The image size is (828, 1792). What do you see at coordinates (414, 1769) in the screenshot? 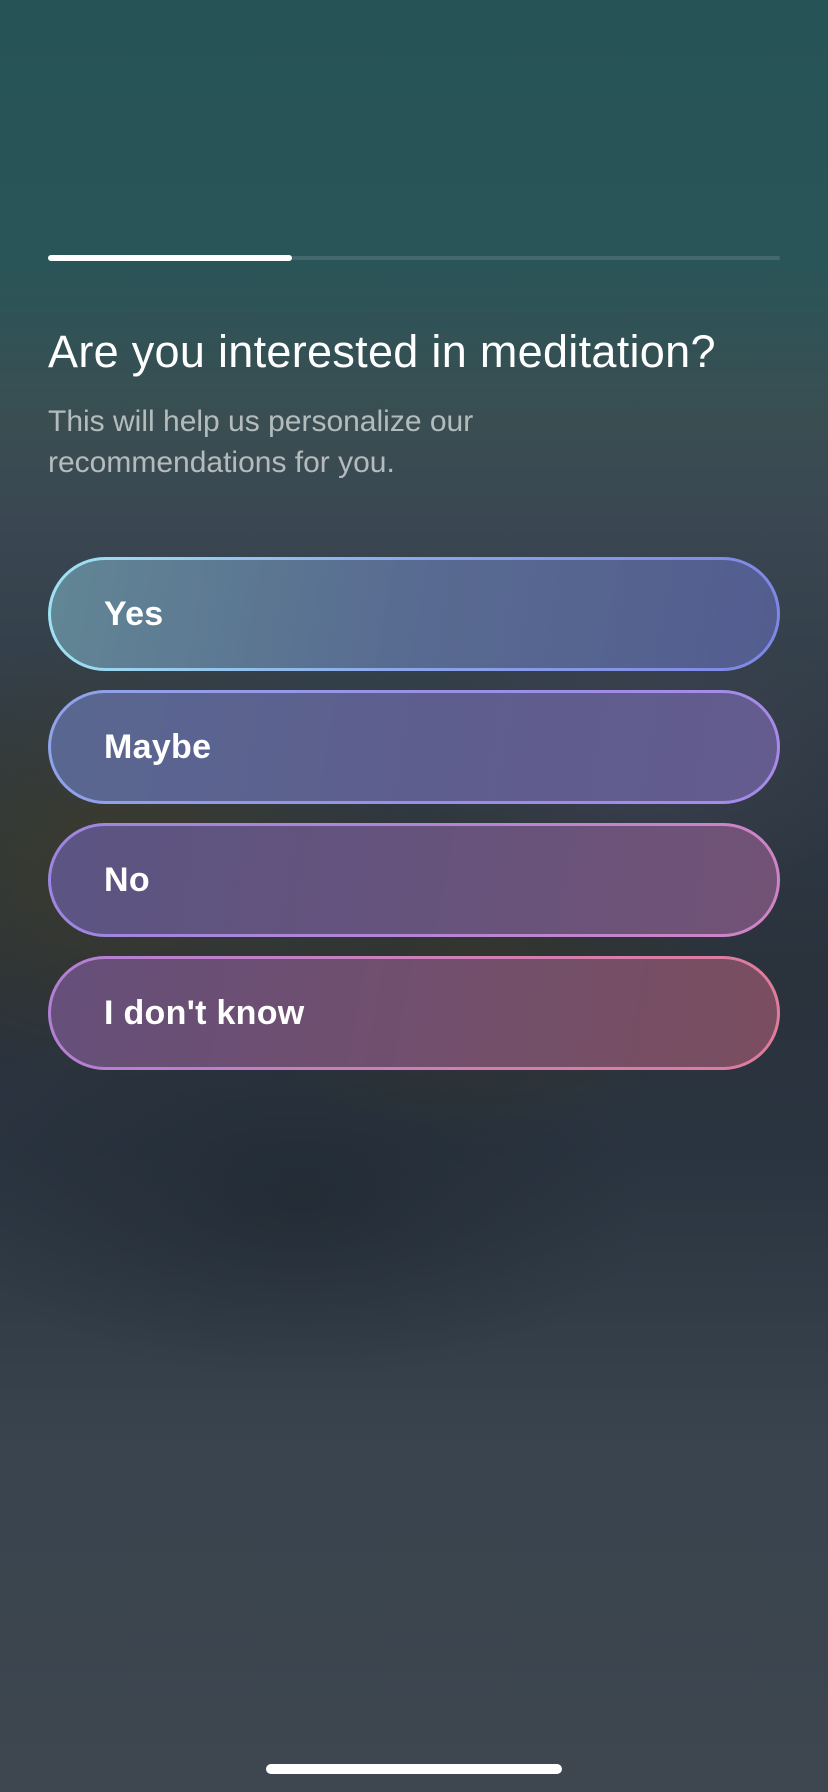
I see `home-indicator` at bounding box center [414, 1769].